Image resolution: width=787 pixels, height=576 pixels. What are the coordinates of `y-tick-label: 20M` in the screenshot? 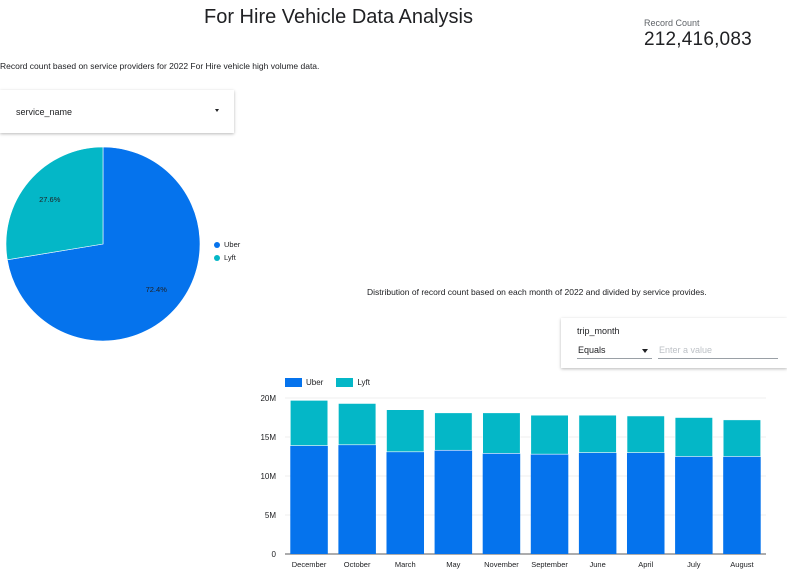 It's located at (268, 398).